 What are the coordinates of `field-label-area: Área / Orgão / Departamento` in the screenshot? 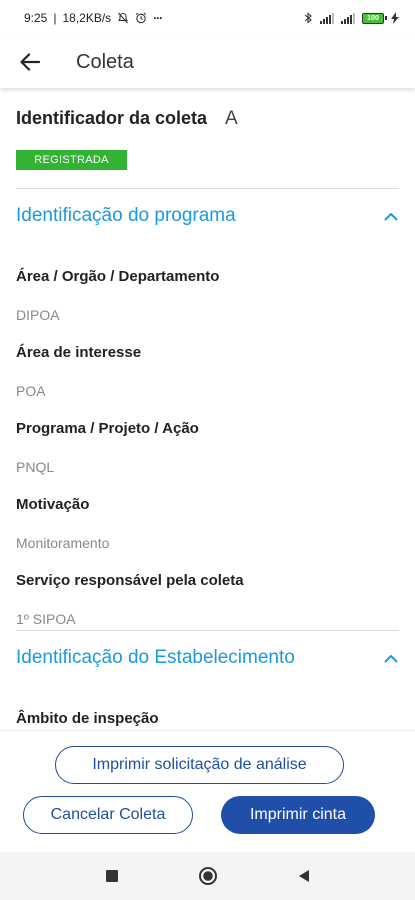 It's located at (118, 276).